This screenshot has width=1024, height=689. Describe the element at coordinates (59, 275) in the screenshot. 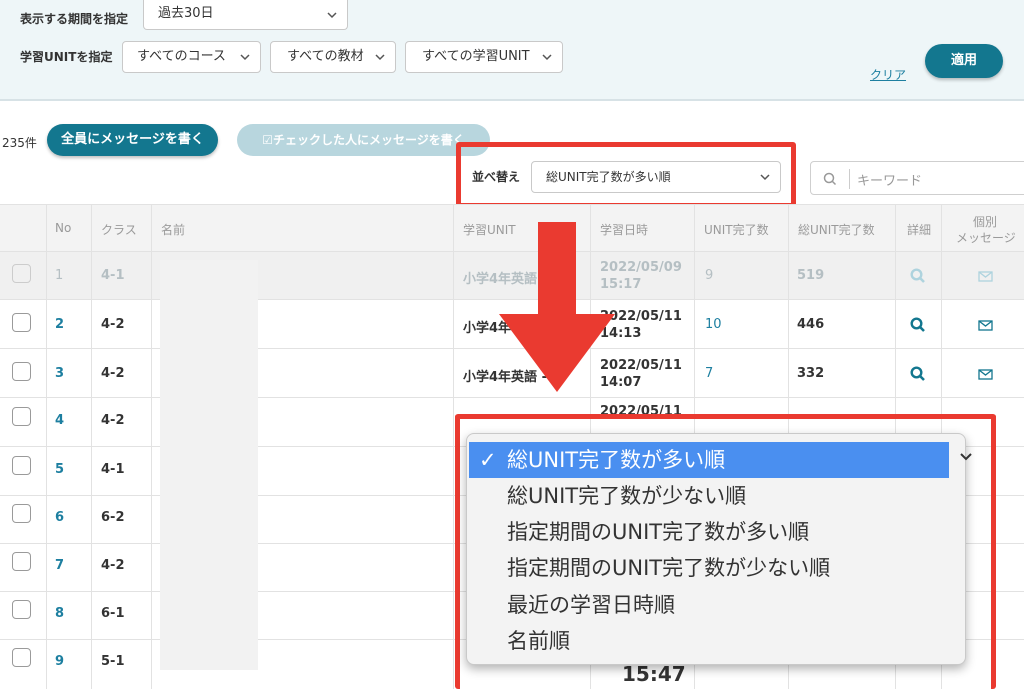

I see `row-no: 1` at that location.